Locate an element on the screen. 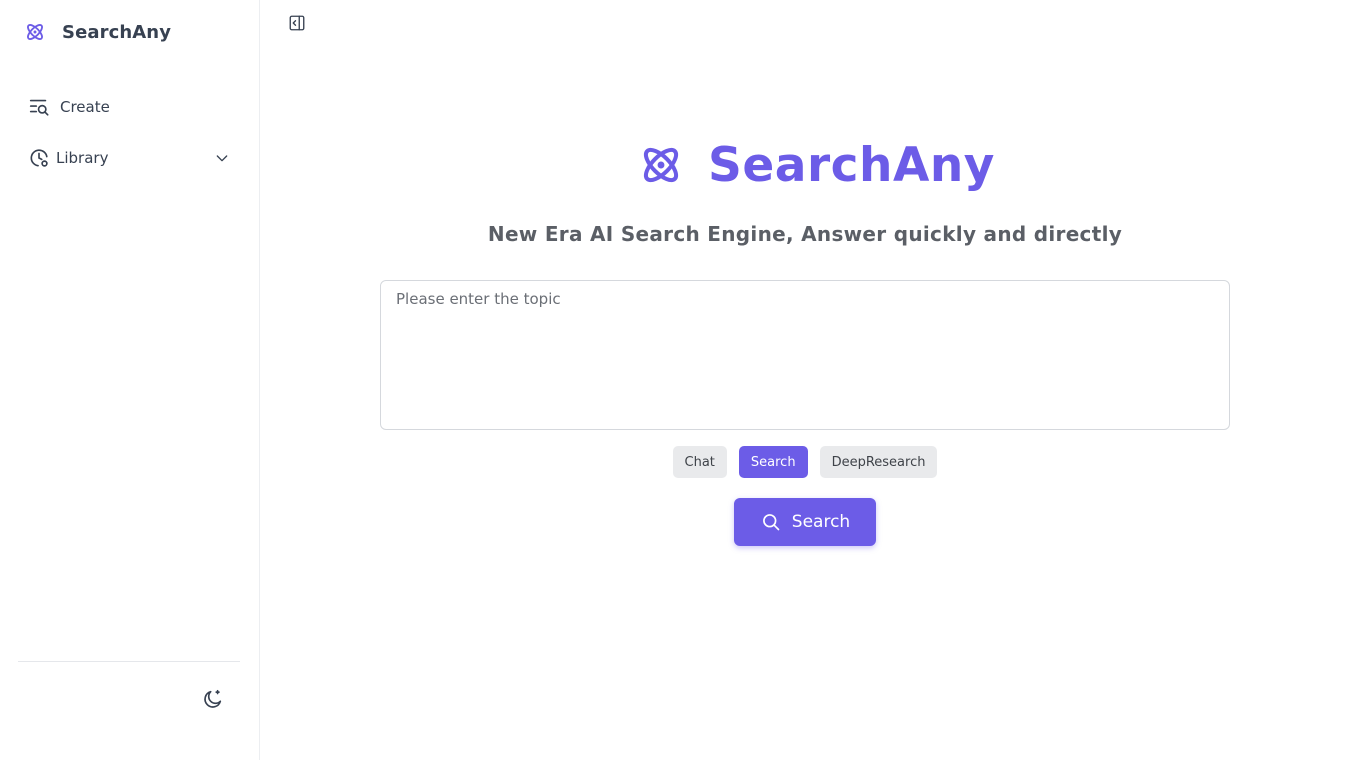 Image resolution: width=1352 pixels, height=760 pixels. panel-collapse-icon is located at coordinates (297, 25).